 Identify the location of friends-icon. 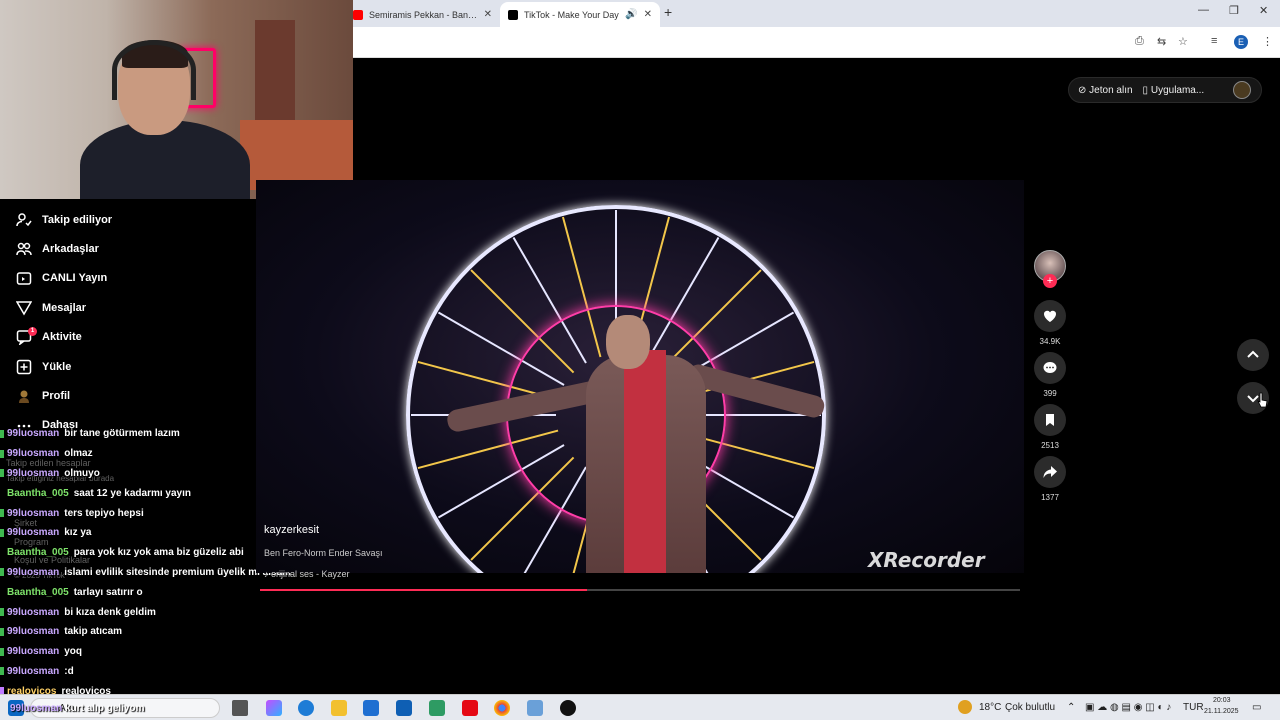
(24, 249).